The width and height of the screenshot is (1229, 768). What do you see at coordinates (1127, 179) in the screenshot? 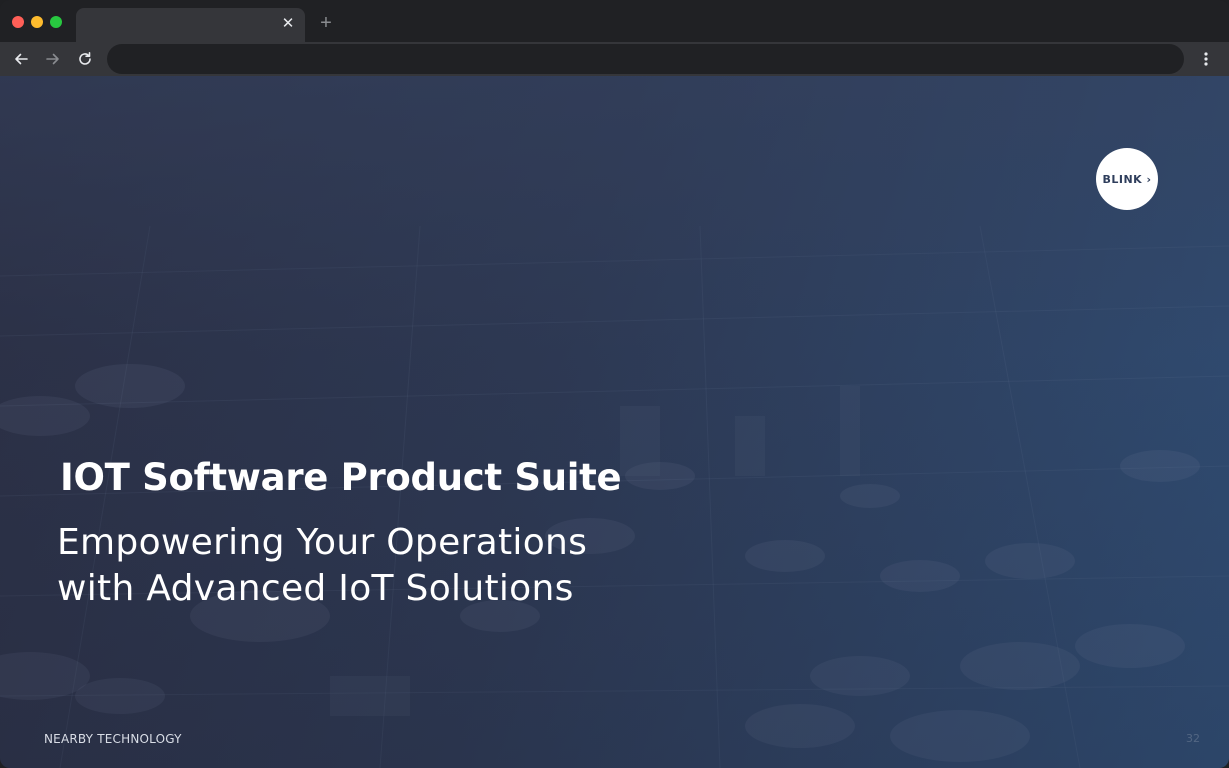
I see `blink-logo: BLINK ›` at bounding box center [1127, 179].